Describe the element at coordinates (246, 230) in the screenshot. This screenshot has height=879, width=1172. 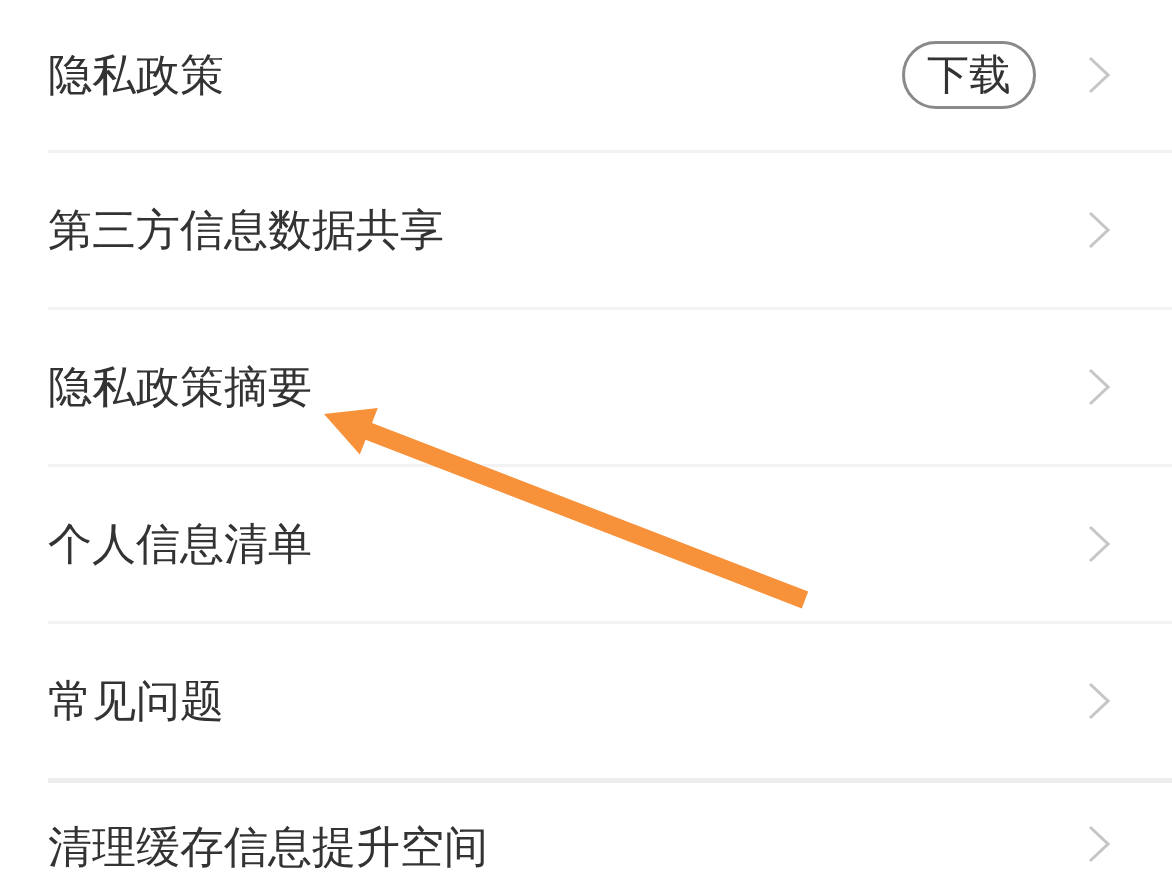
I see `settings-item: 第三方信息数据共享` at that location.